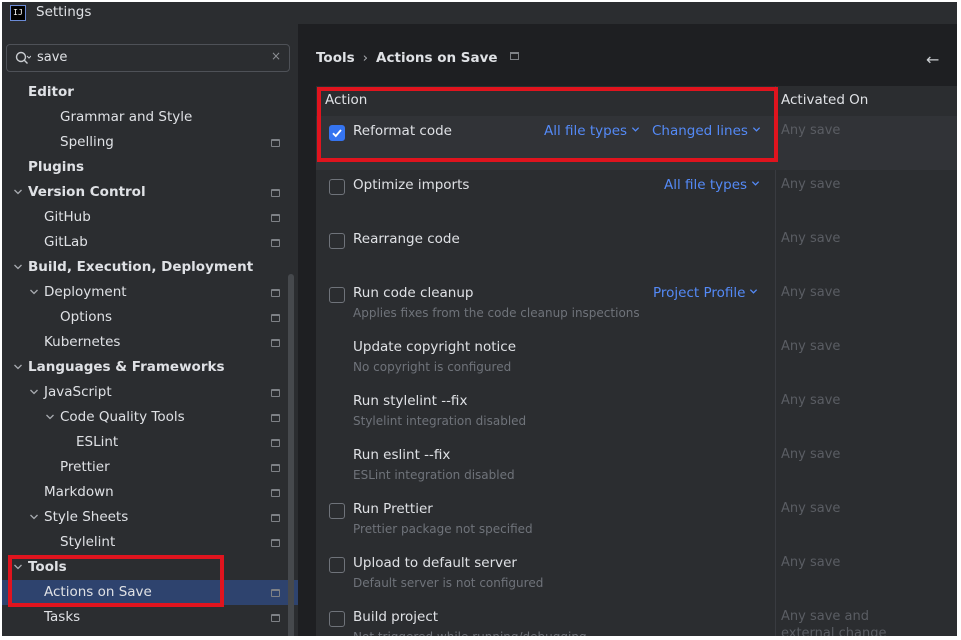 This screenshot has height=640, width=961. I want to click on sidebar-item: Version Control, so click(150, 192).